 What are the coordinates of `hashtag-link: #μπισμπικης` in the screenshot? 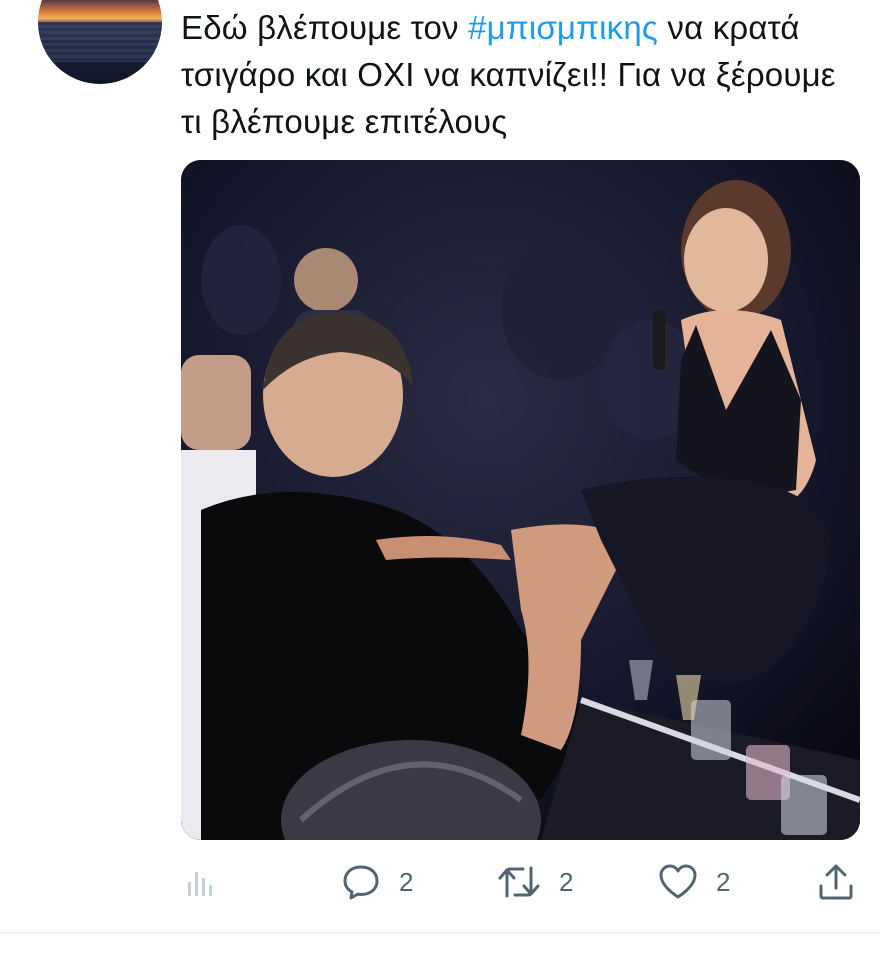 It's located at (563, 27).